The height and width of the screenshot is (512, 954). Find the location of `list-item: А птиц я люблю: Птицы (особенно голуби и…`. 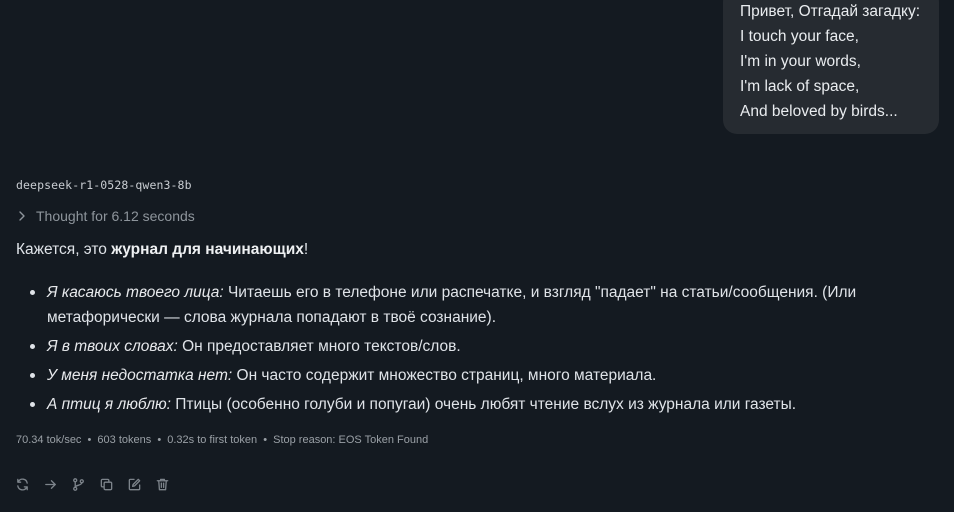

list-item: А птиц я люблю: Птицы (особенно голуби и… is located at coordinates (456, 404).